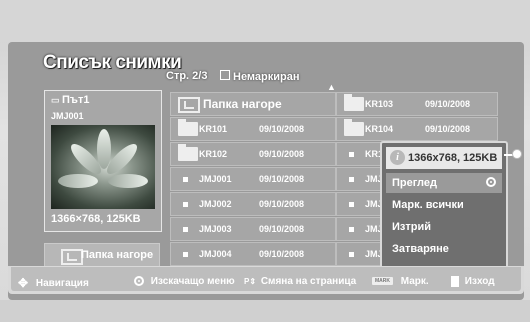 Image resolution: width=530 pixels, height=322 pixels. Describe the element at coordinates (112, 62) in the screenshot. I see `page-title: Списък снимки` at that location.